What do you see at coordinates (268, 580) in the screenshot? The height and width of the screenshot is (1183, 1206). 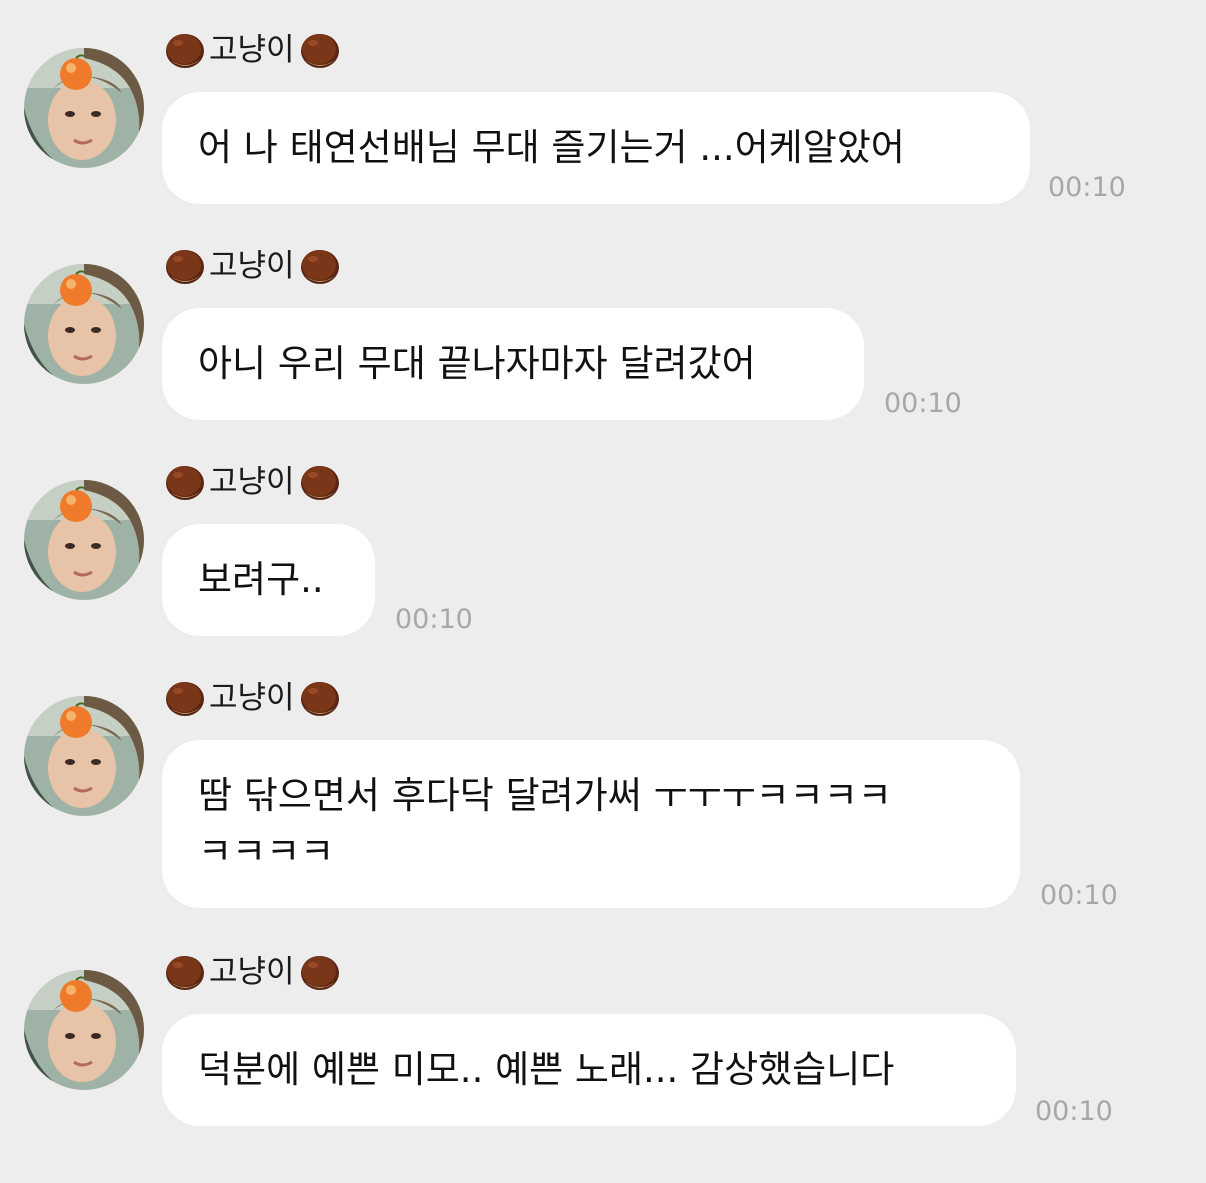 I see `message-bubble: 보려구..` at bounding box center [268, 580].